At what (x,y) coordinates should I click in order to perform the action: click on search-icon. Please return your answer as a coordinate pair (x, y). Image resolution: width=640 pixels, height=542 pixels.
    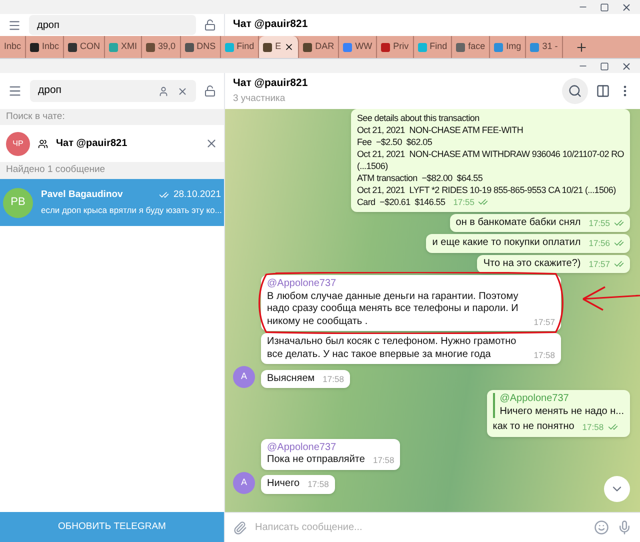
    Looking at the image, I should click on (575, 91).